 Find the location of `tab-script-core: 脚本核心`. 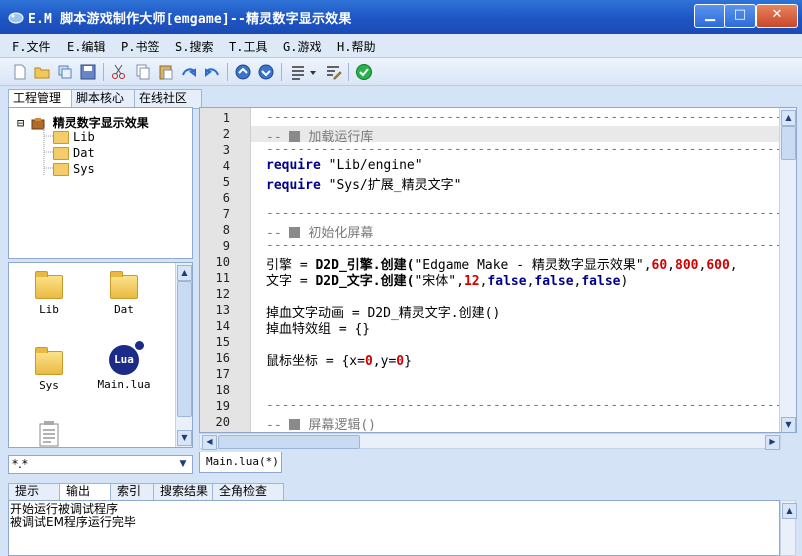

tab-script-core: 脚本核心 is located at coordinates (107, 99).